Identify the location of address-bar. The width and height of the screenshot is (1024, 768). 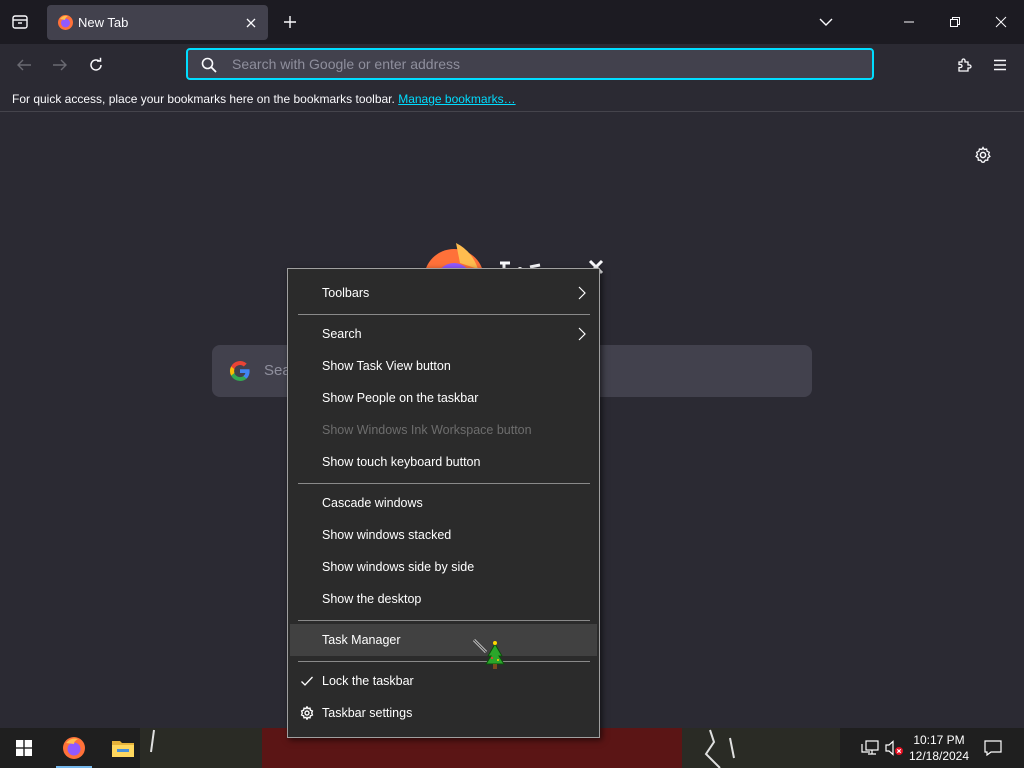
(530, 64).